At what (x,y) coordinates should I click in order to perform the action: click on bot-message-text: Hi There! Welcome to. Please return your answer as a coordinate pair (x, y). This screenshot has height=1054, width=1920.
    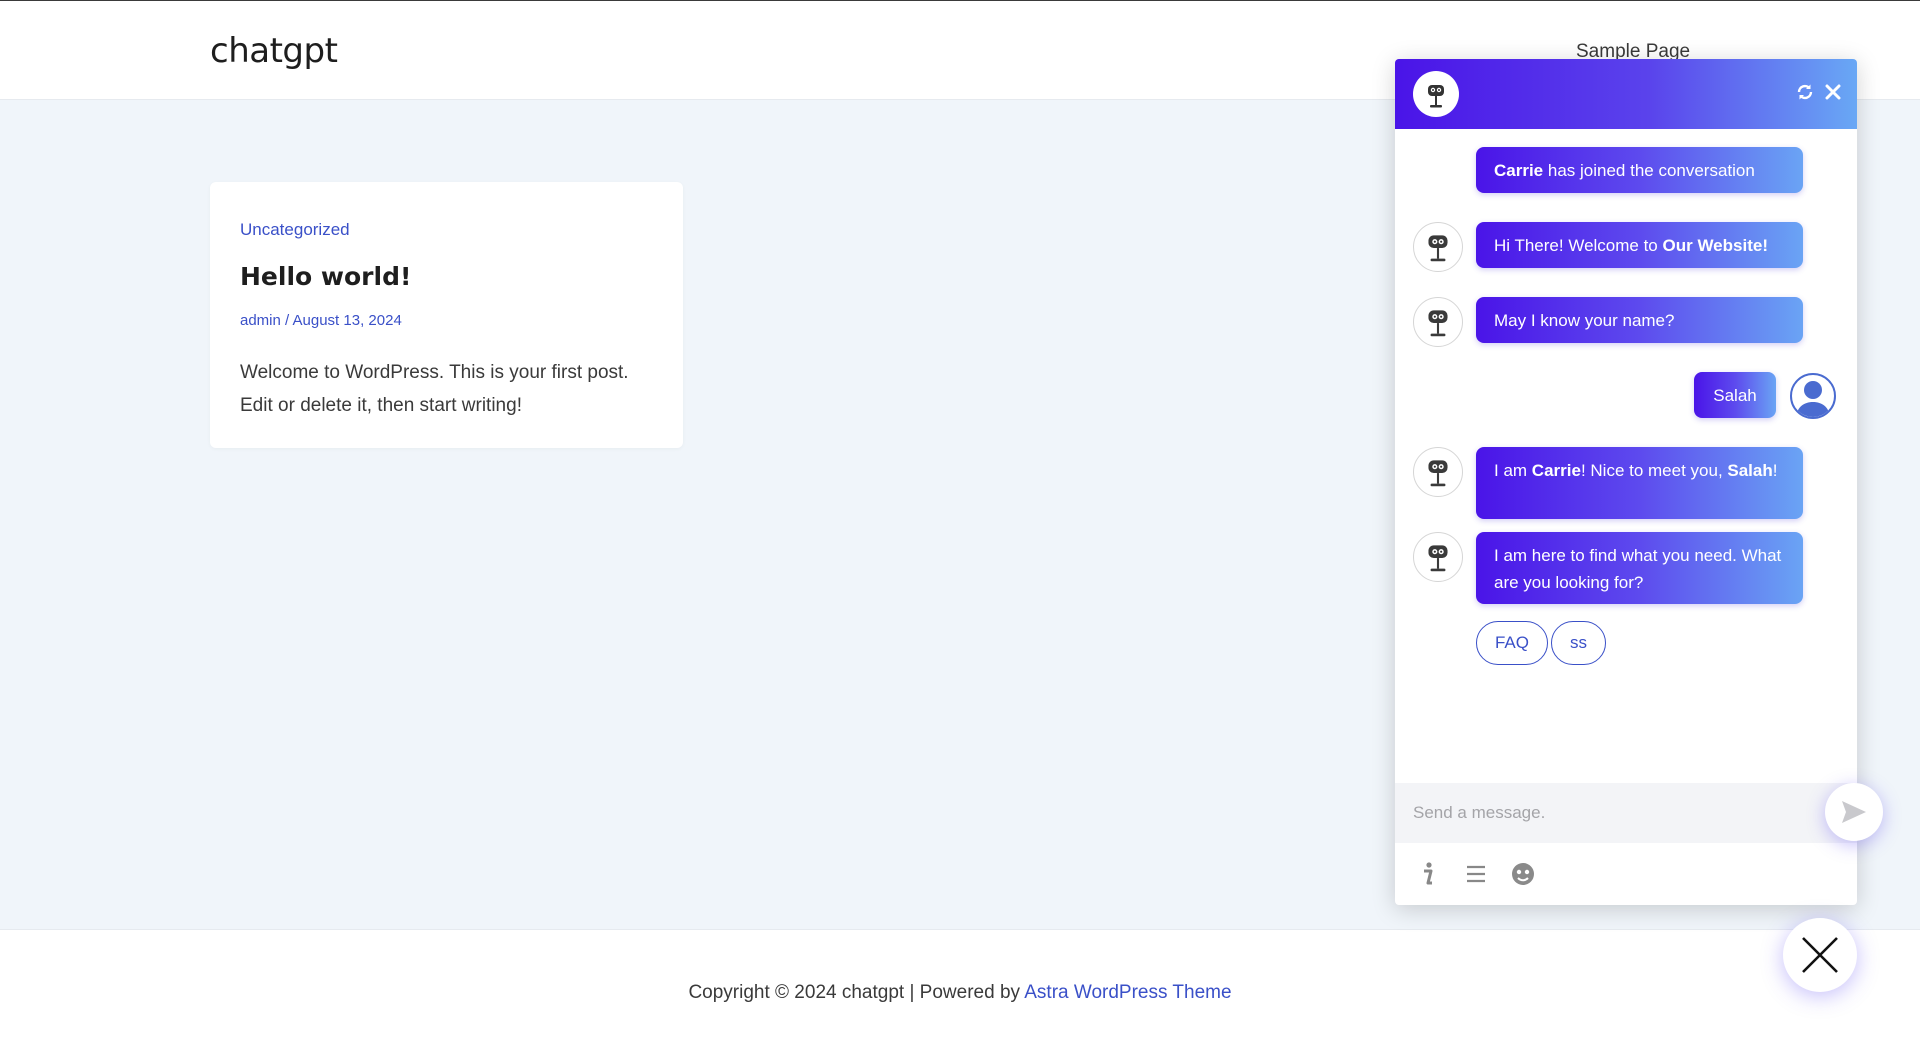
    Looking at the image, I should click on (1578, 245).